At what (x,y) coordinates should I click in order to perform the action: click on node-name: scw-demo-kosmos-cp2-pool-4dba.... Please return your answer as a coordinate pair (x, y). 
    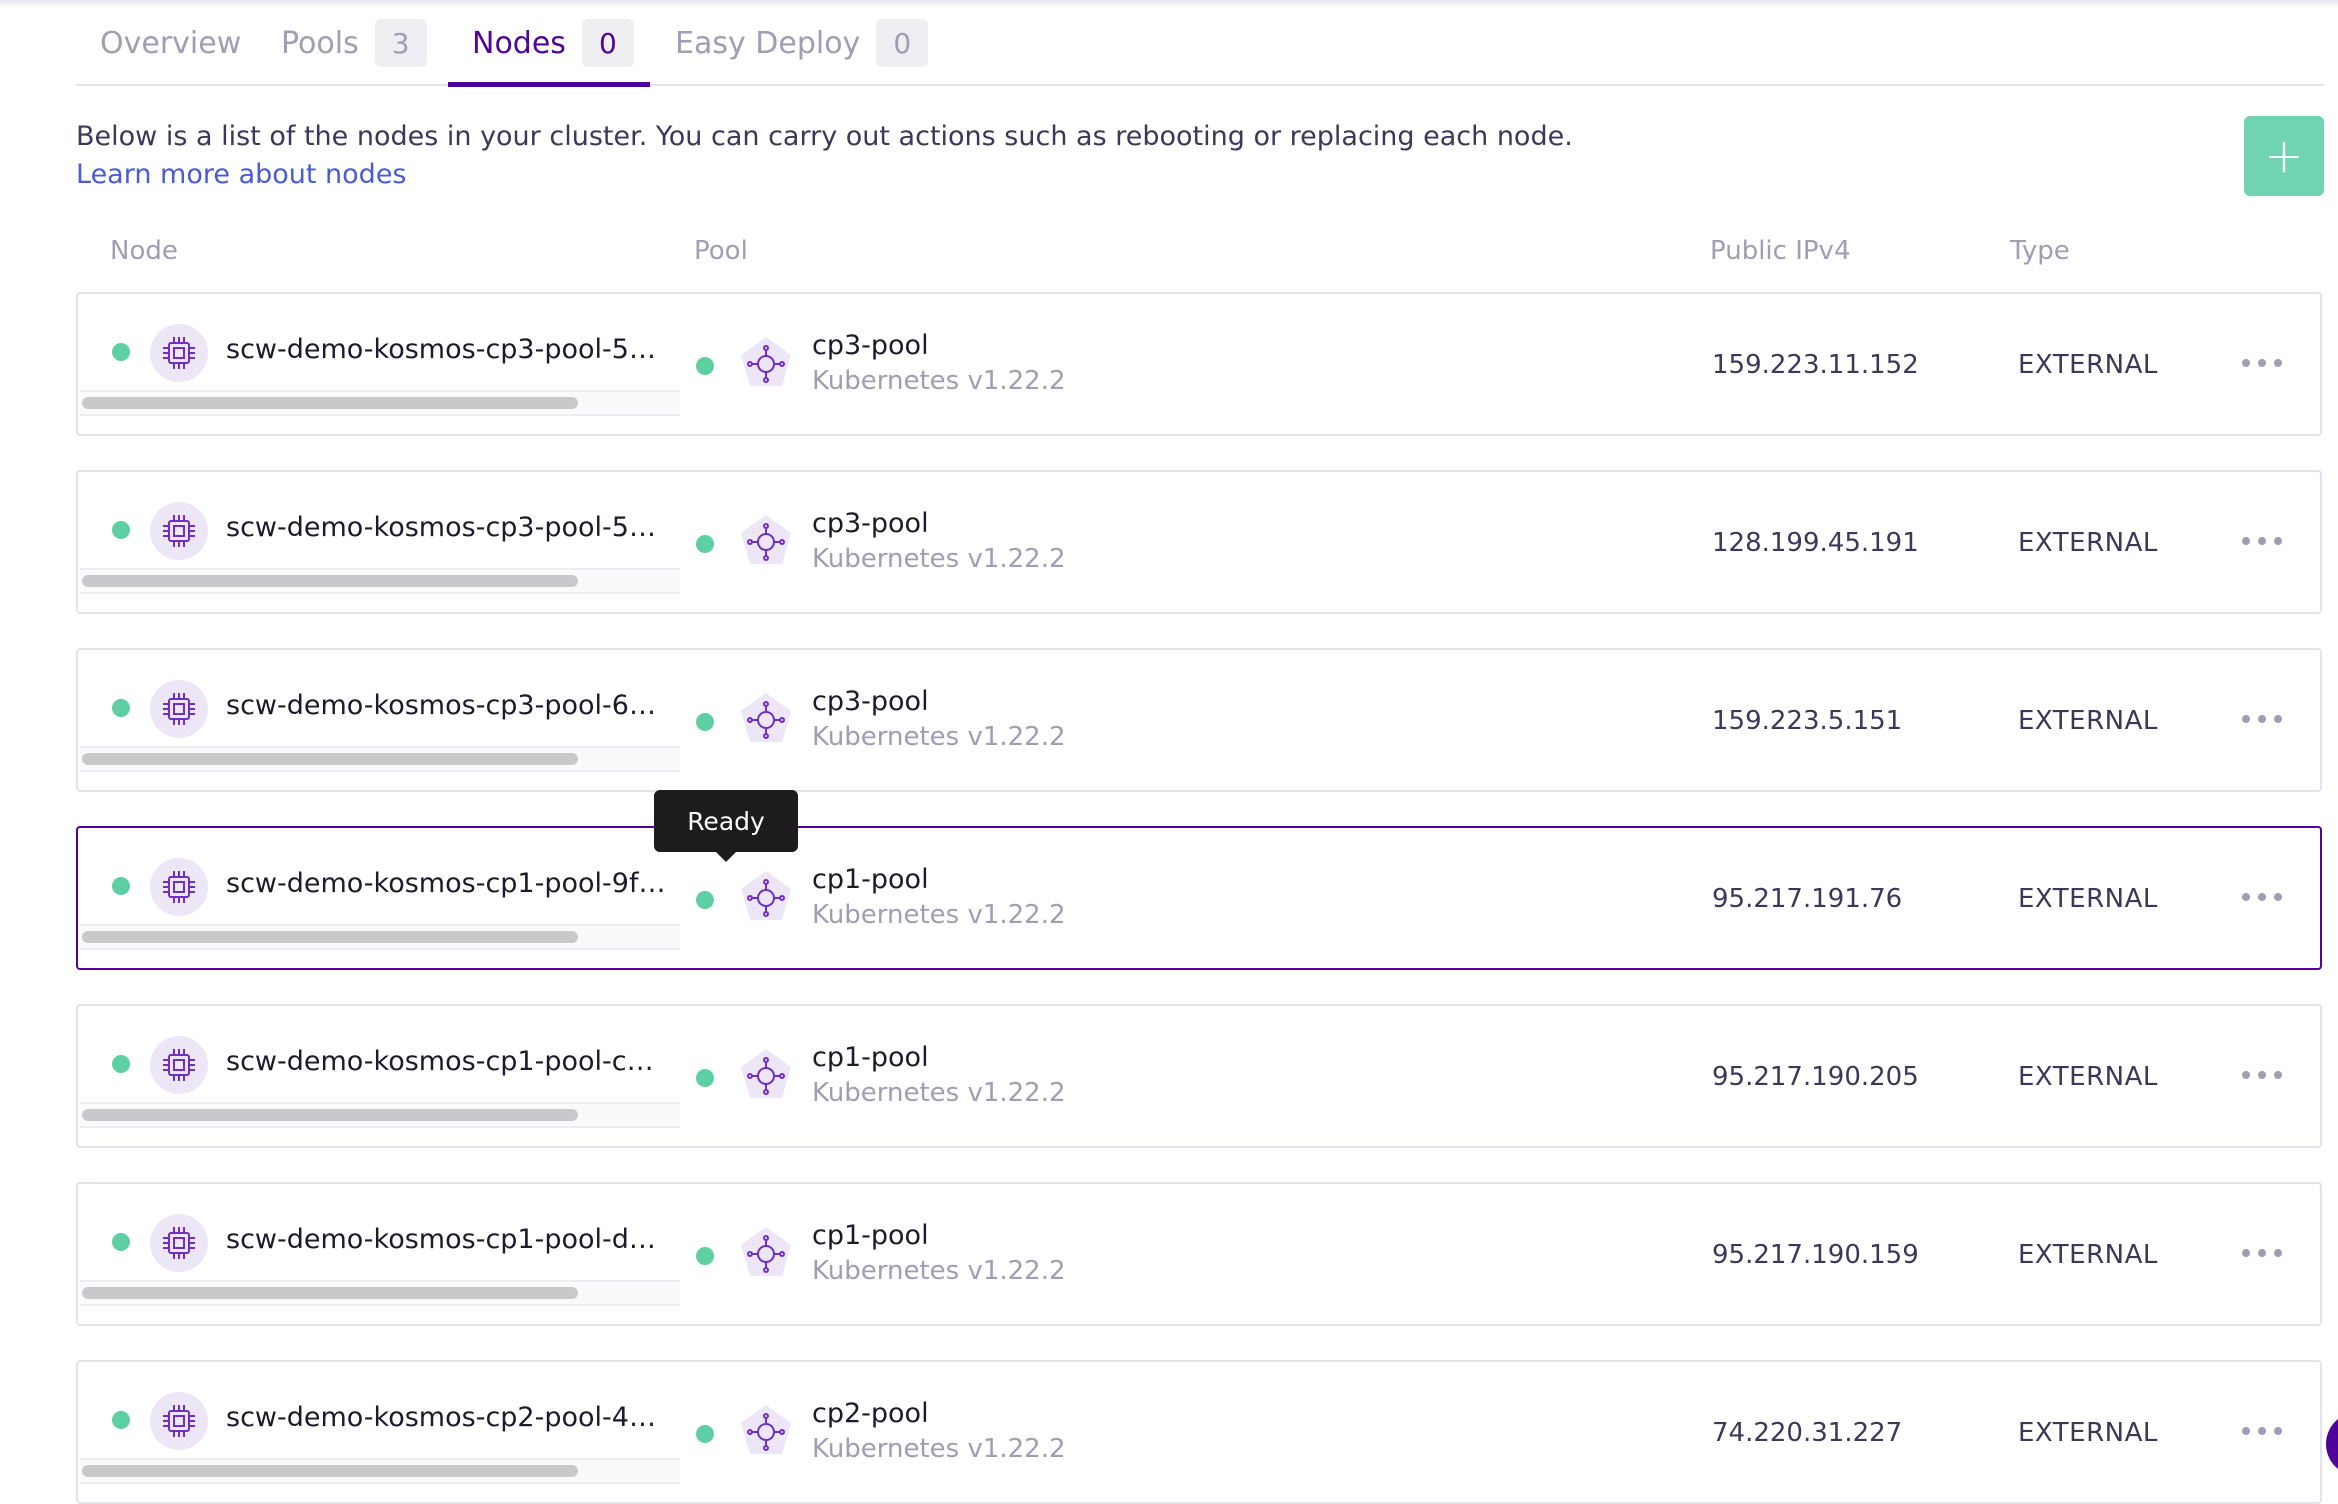
    Looking at the image, I should click on (446, 1417).